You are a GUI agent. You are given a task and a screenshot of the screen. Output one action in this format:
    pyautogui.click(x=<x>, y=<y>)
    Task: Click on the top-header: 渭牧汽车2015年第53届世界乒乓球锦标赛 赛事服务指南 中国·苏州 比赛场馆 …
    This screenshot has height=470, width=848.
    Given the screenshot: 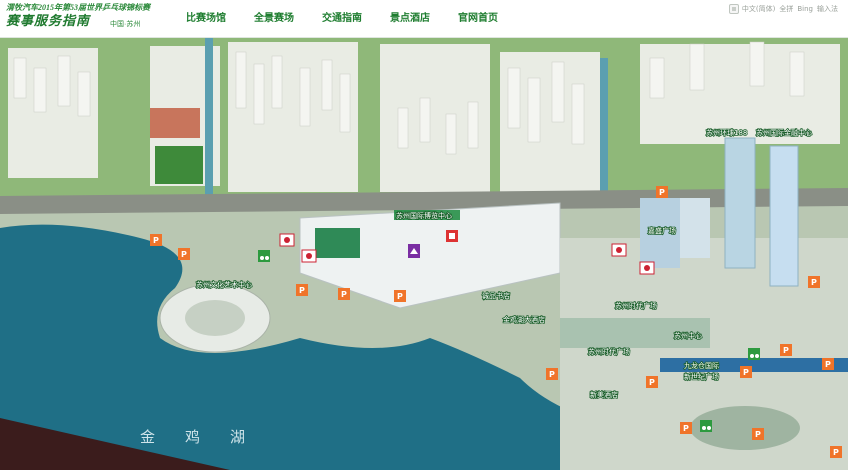 What is the action you would take?
    pyautogui.click(x=424, y=19)
    